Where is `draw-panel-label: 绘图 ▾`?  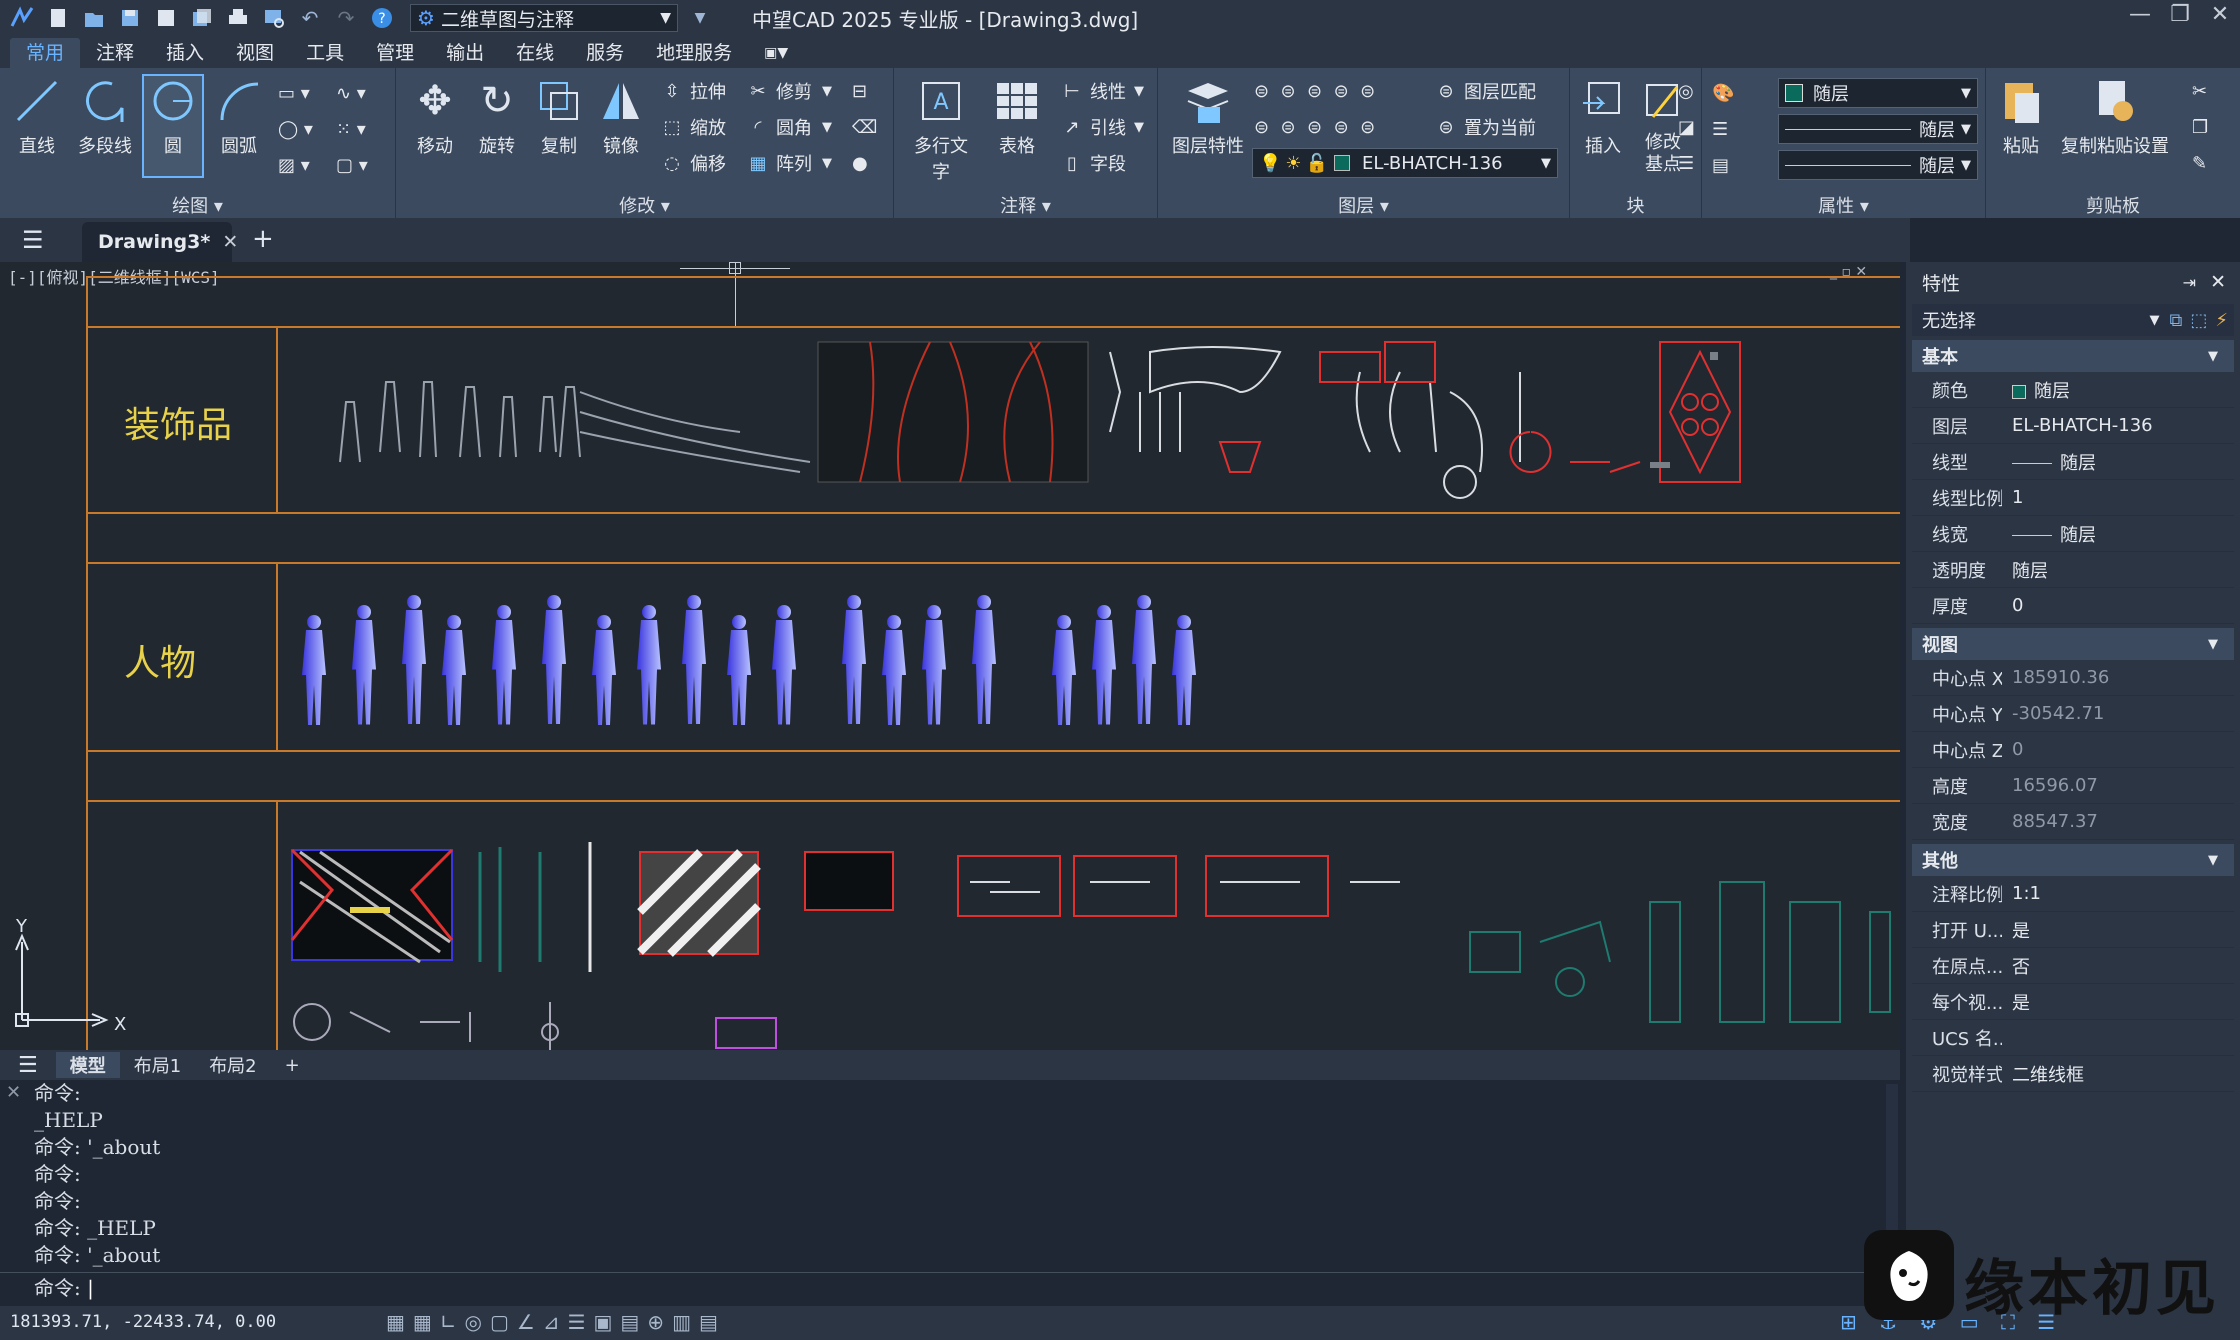
draw-panel-label: 绘图 ▾ is located at coordinates (197, 204).